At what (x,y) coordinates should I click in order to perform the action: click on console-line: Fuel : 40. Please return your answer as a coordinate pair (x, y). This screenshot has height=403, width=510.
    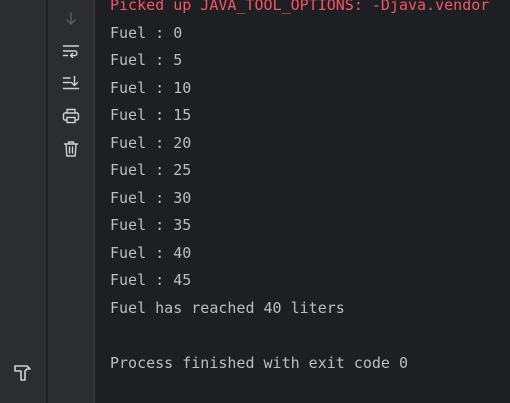
    Looking at the image, I should click on (151, 253).